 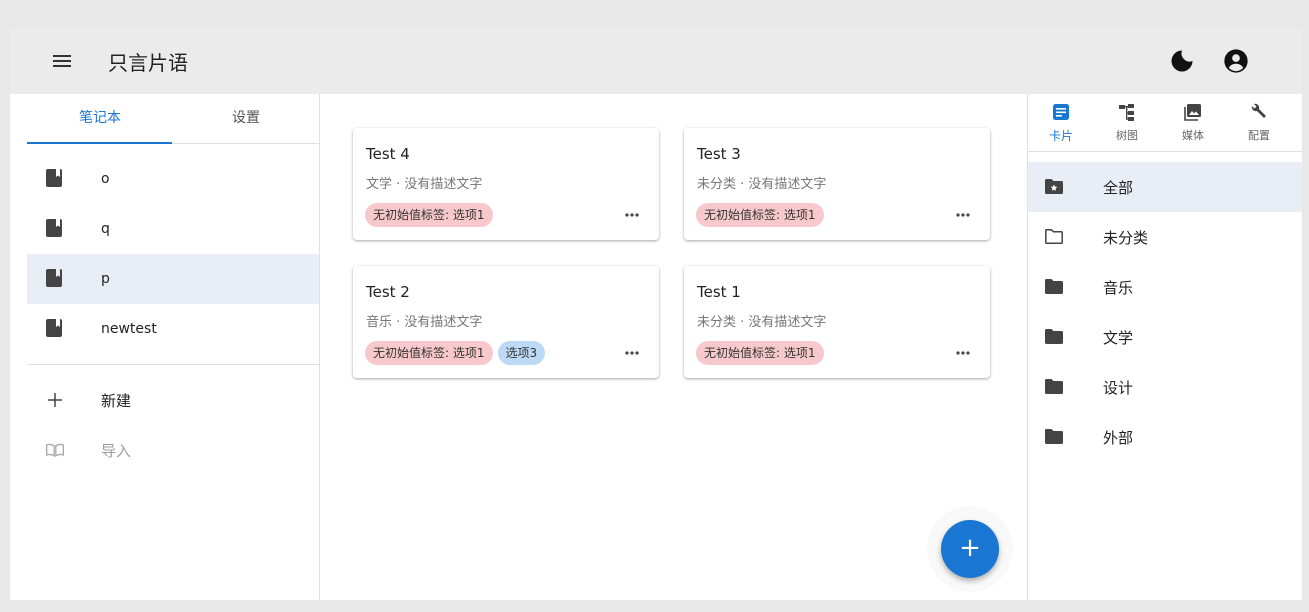 What do you see at coordinates (55, 400) in the screenshot?
I see `plus-icon` at bounding box center [55, 400].